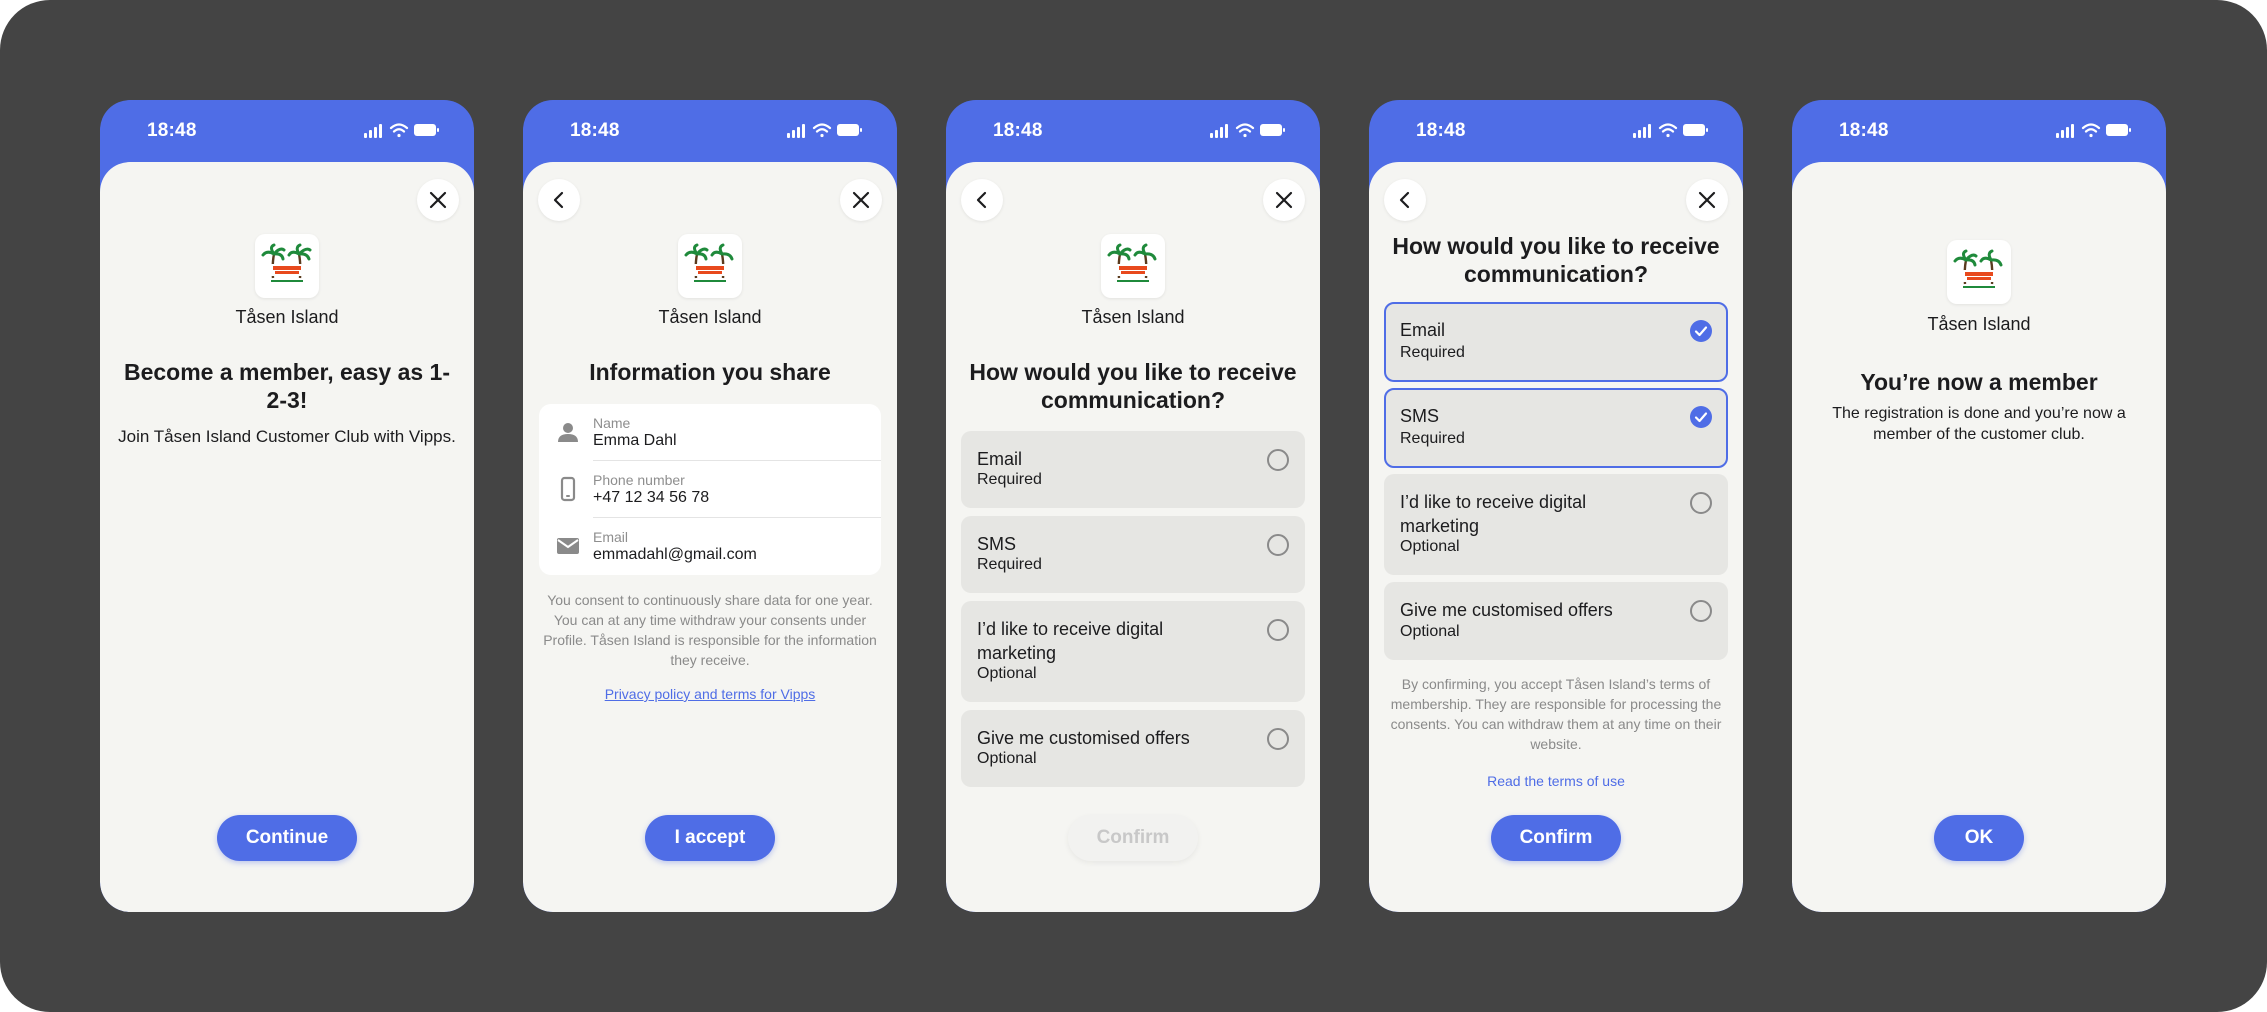 This screenshot has width=2267, height=1012. Describe the element at coordinates (1083, 738) in the screenshot. I see `option-title: Give me customised offers` at that location.